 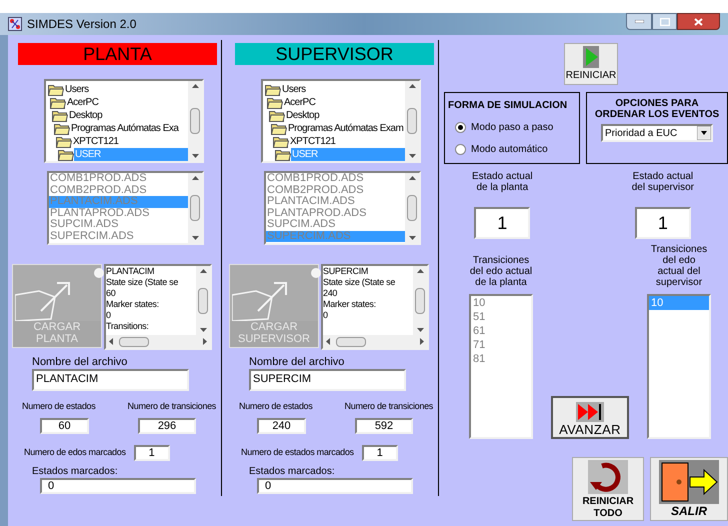 What do you see at coordinates (662, 223) in the screenshot?
I see `supervisor-state-field: 1` at bounding box center [662, 223].